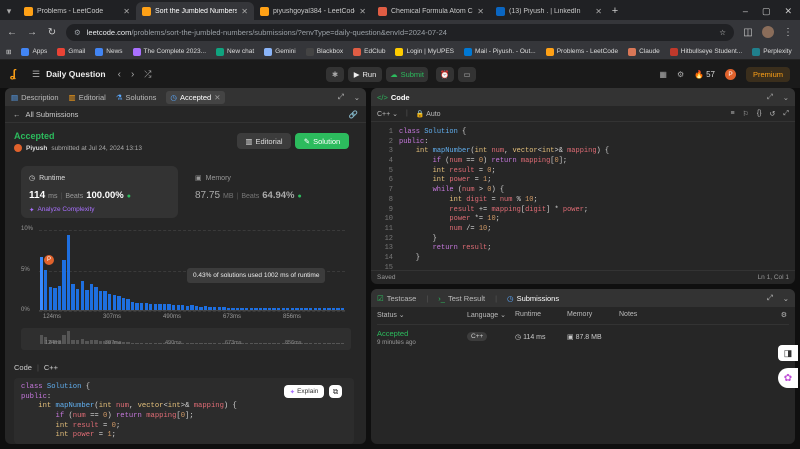 This screenshot has height=449, width=800. What do you see at coordinates (52, 32) in the screenshot?
I see `reload-icon: ↻` at bounding box center [52, 32].